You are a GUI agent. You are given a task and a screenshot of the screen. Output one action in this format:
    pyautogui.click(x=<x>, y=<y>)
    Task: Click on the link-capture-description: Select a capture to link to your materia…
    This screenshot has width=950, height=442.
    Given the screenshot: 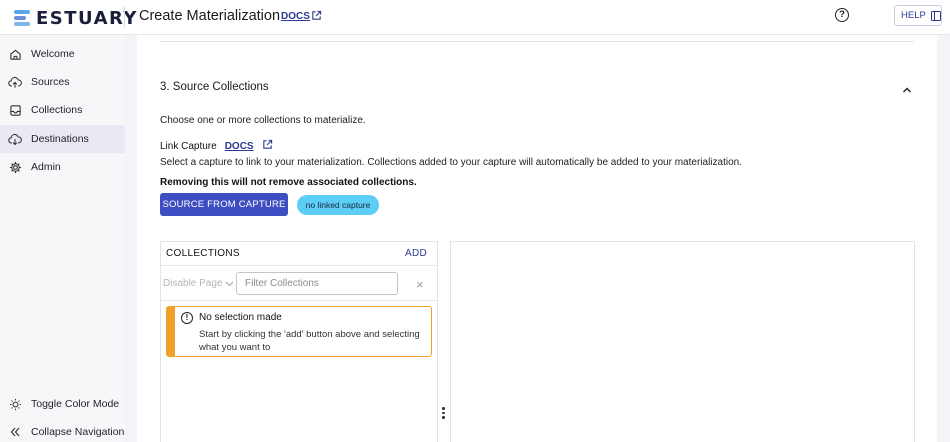 What is the action you would take?
    pyautogui.click(x=451, y=162)
    